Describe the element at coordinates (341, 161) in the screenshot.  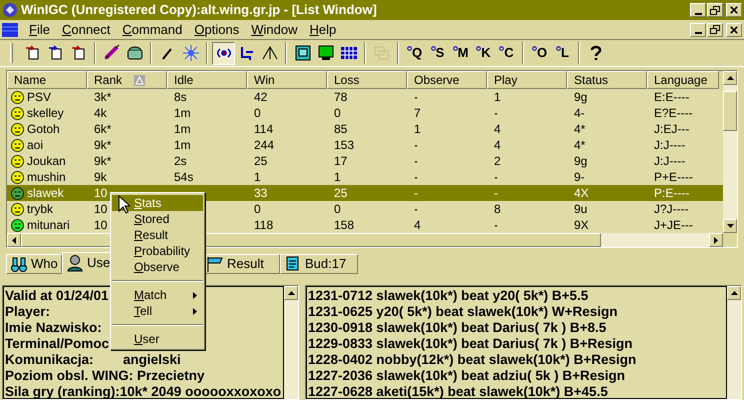
I see `table-cell-text: 17` at that location.